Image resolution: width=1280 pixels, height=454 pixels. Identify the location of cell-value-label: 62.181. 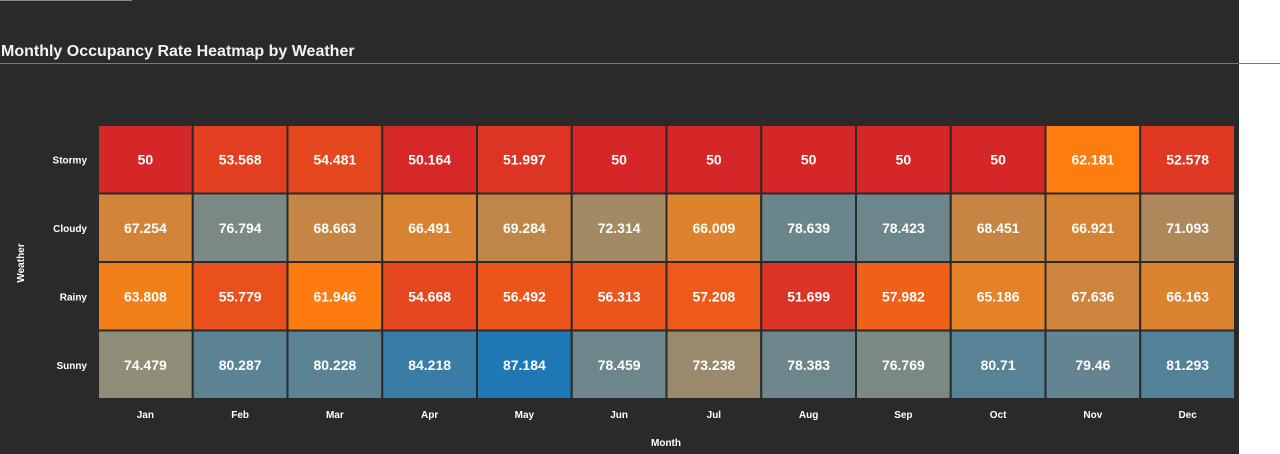
(1092, 159).